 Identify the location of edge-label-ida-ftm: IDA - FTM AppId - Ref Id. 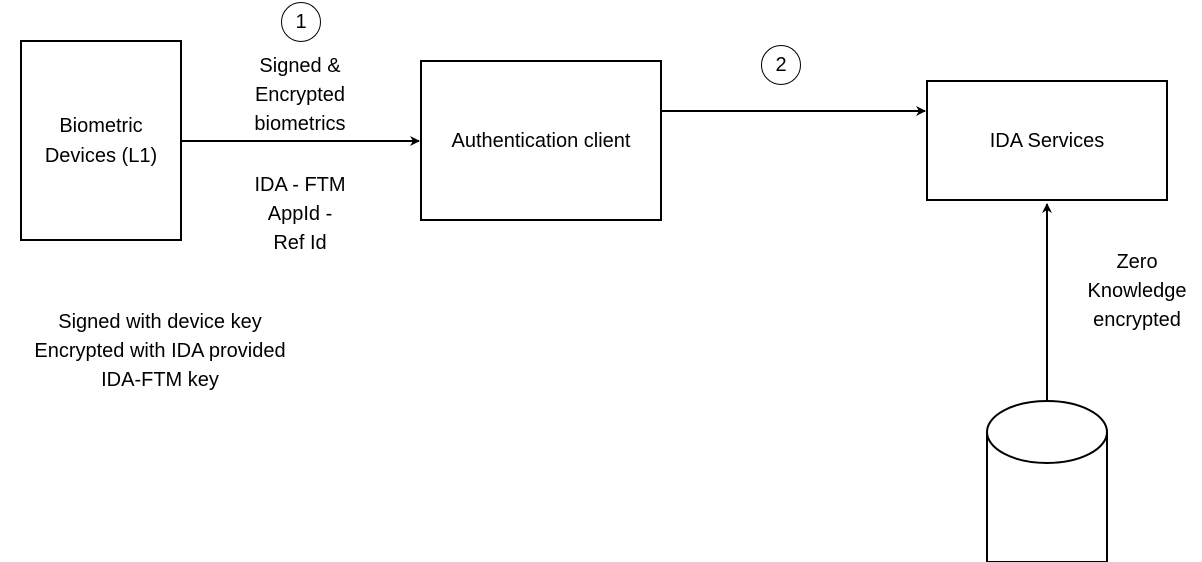
(300, 214).